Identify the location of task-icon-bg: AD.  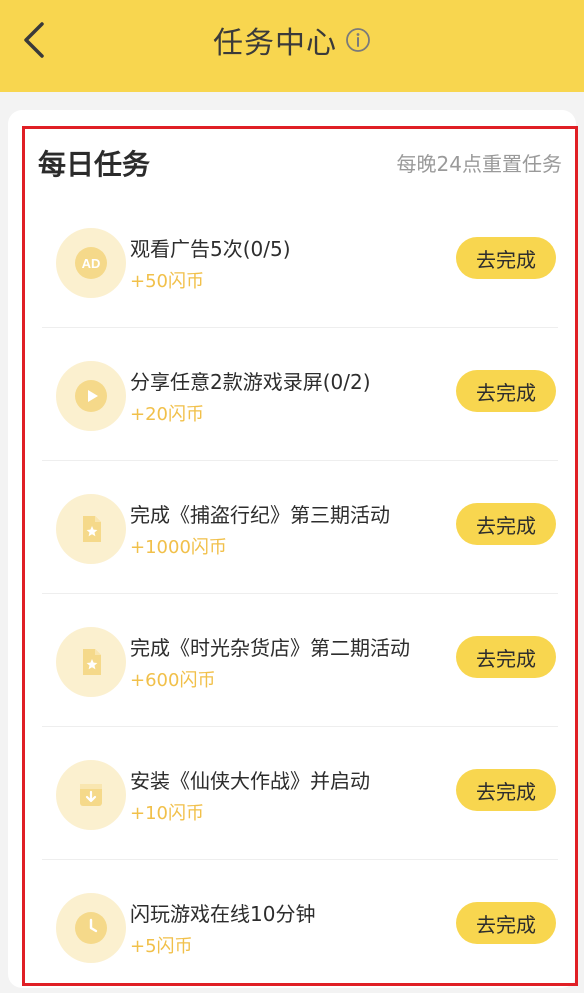
(91, 263).